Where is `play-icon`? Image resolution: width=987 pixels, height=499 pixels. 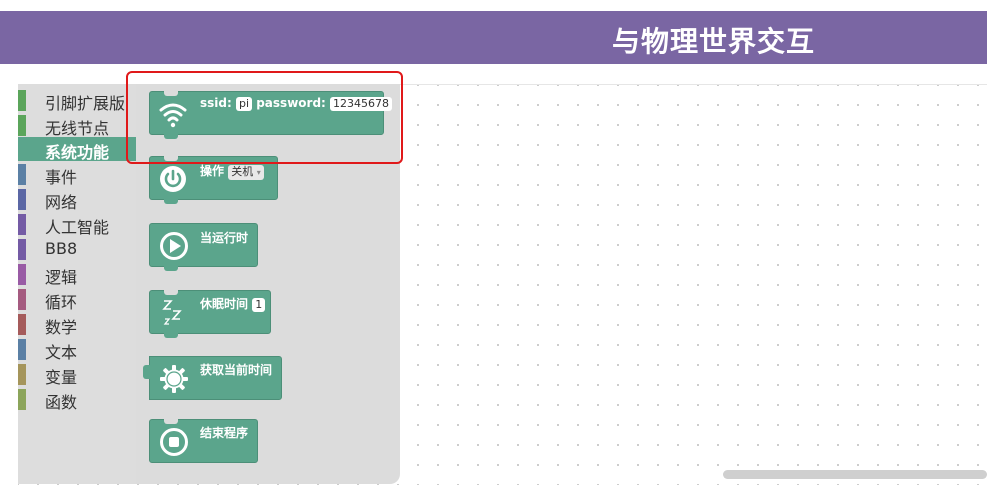 play-icon is located at coordinates (174, 246).